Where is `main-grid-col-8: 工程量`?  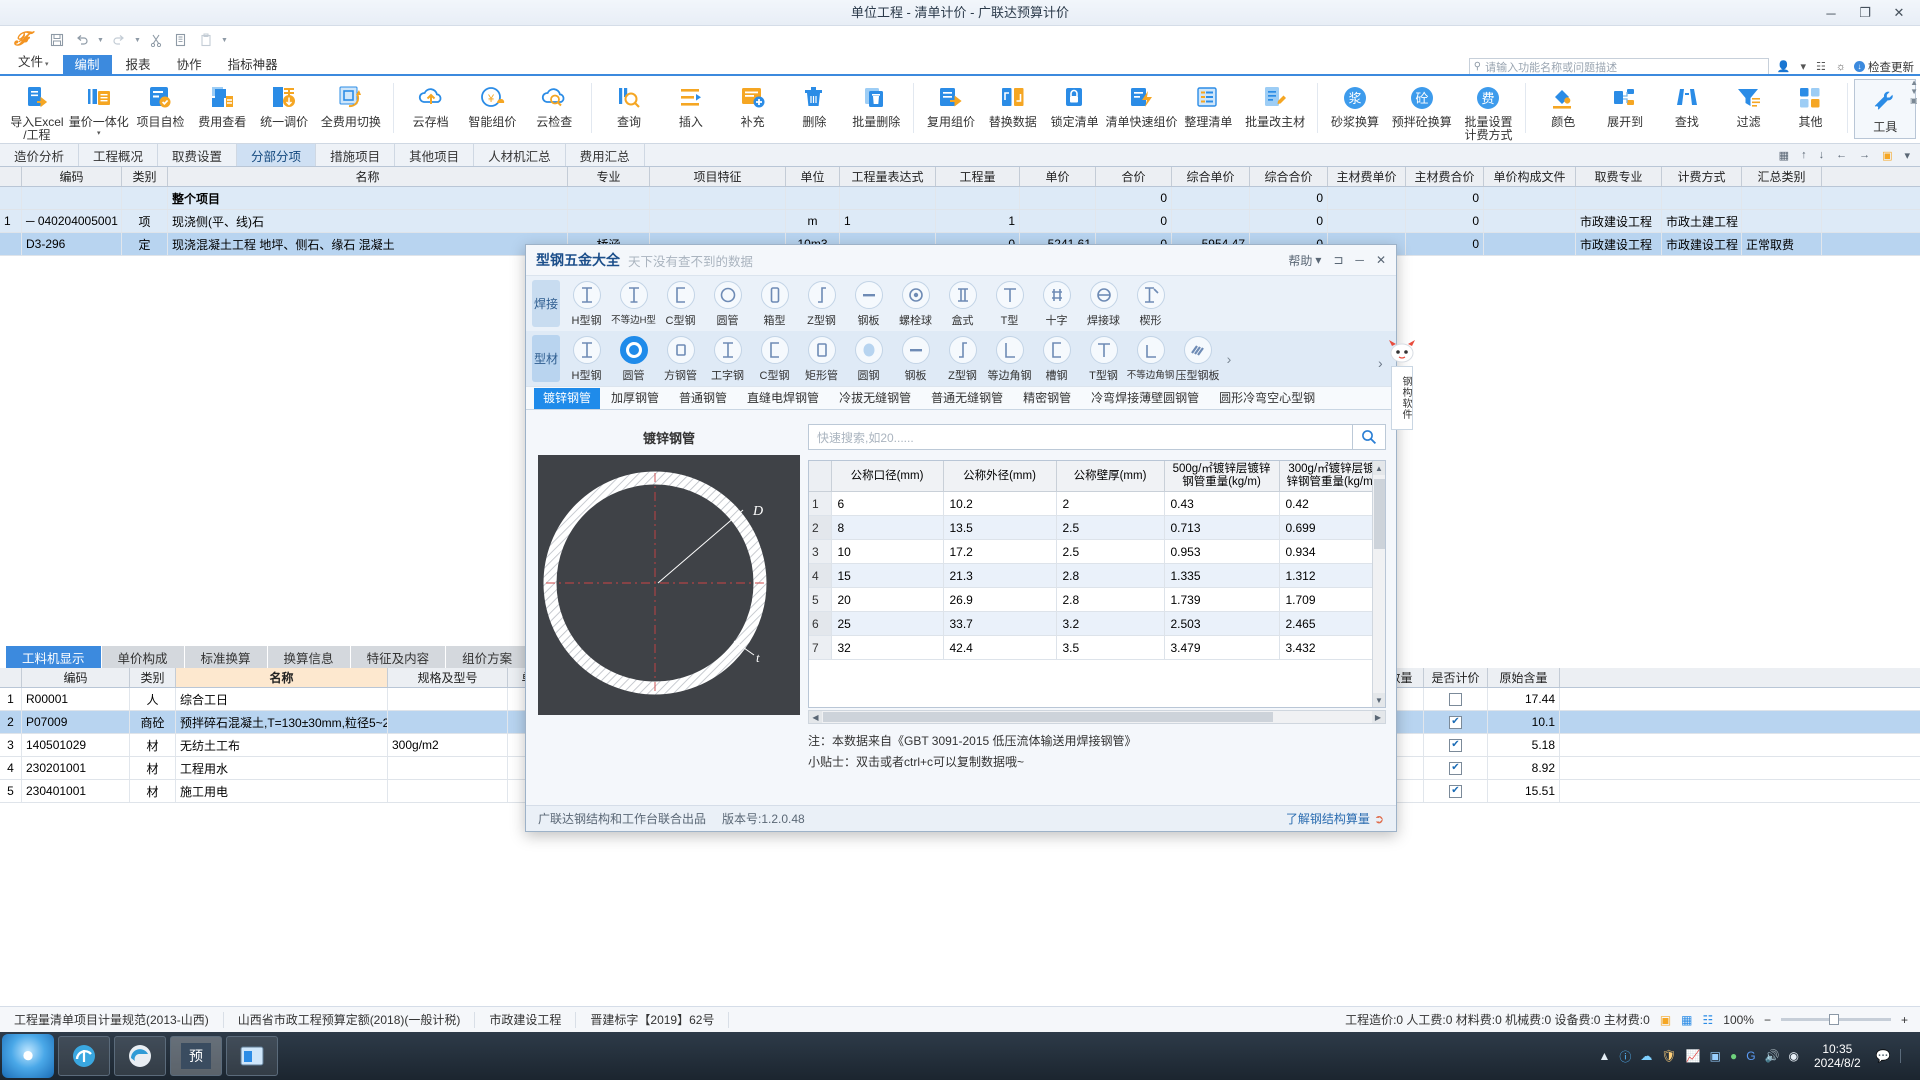 main-grid-col-8: 工程量 is located at coordinates (978, 176).